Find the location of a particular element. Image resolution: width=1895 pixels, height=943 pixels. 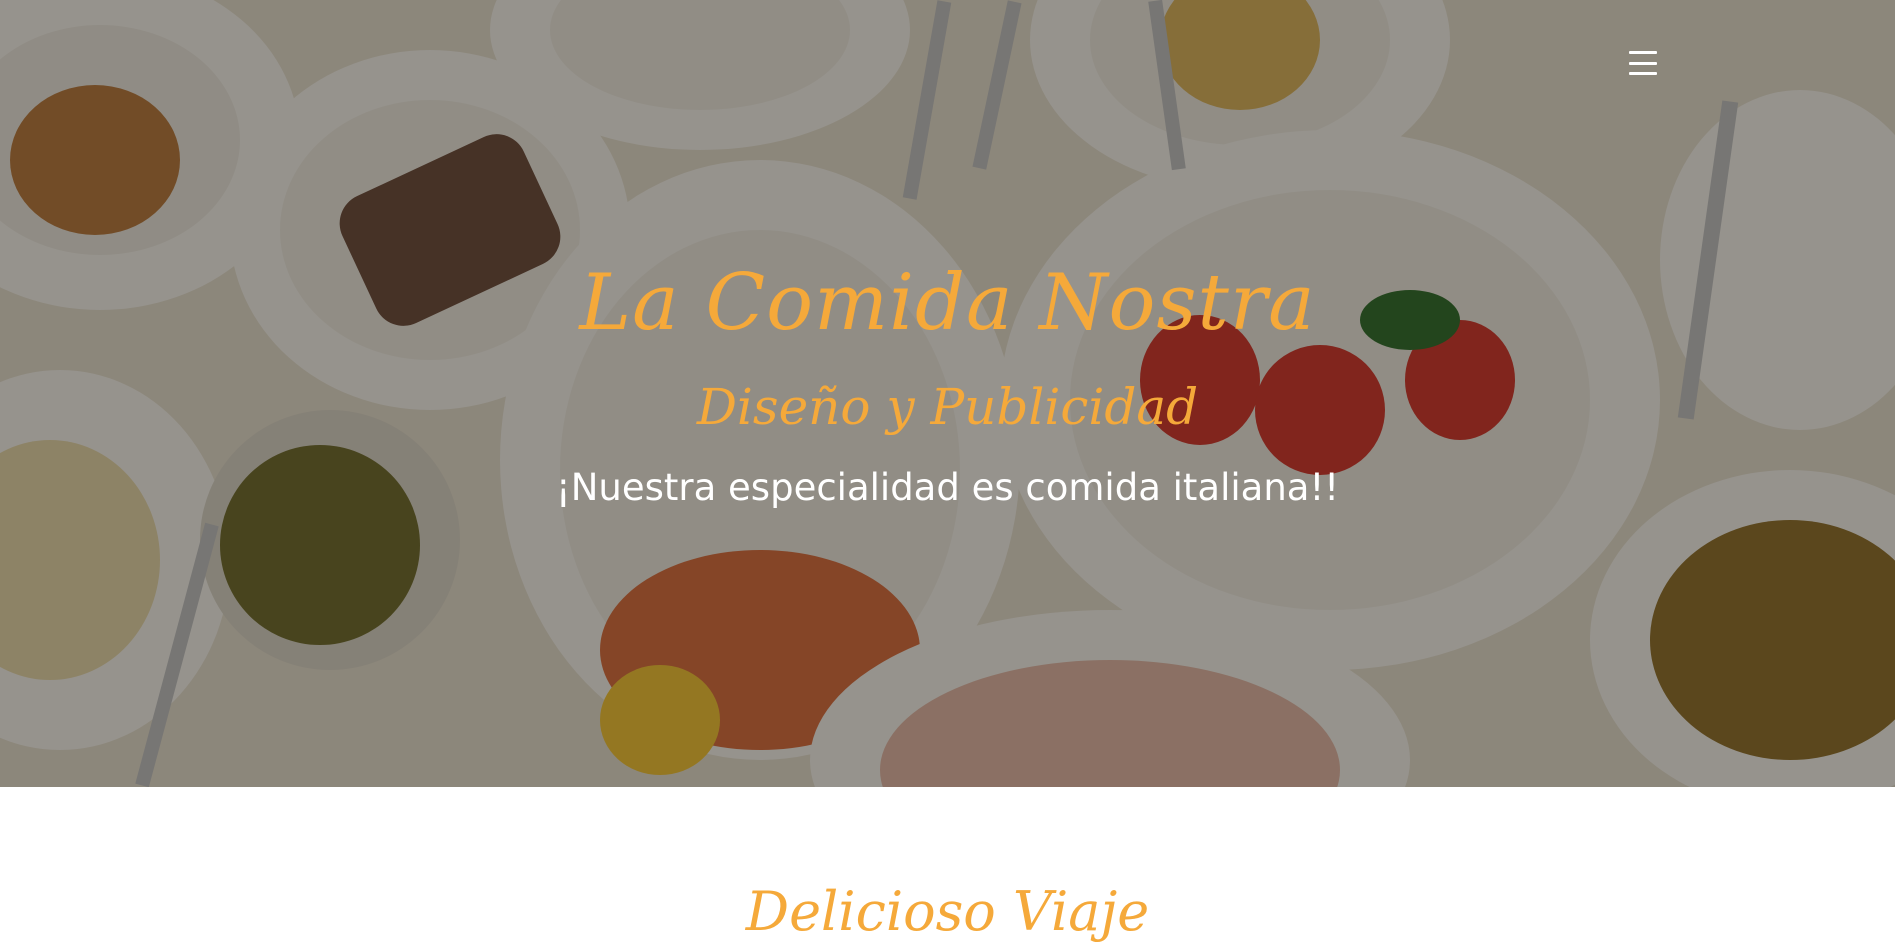

section-title: Delicioso Viaje is located at coordinates (947, 911).